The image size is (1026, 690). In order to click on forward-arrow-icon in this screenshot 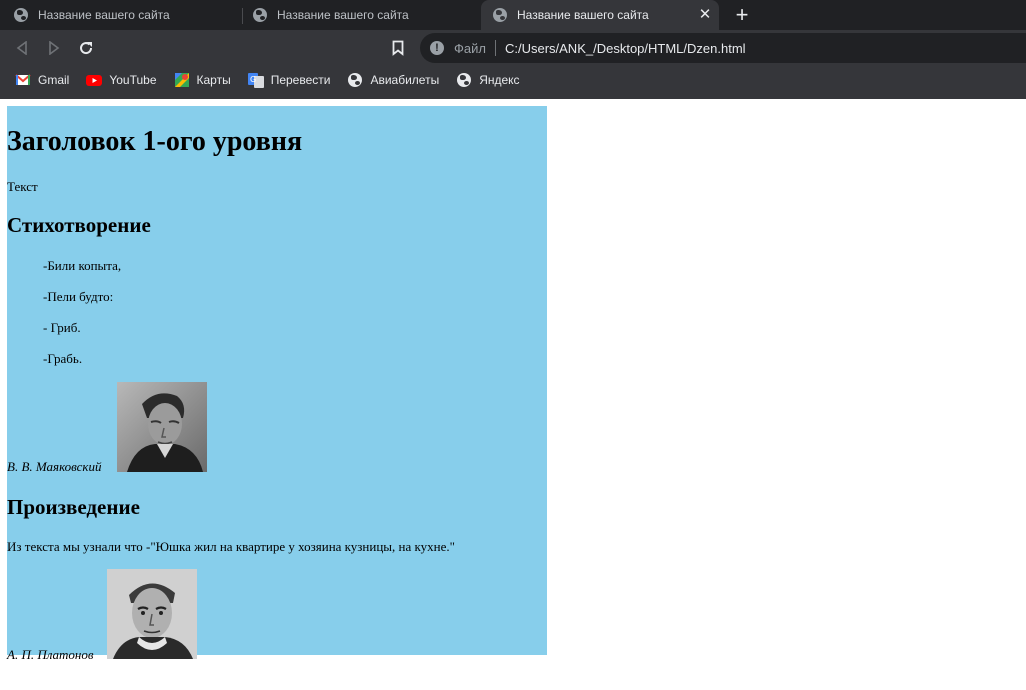, I will do `click(54, 48)`.